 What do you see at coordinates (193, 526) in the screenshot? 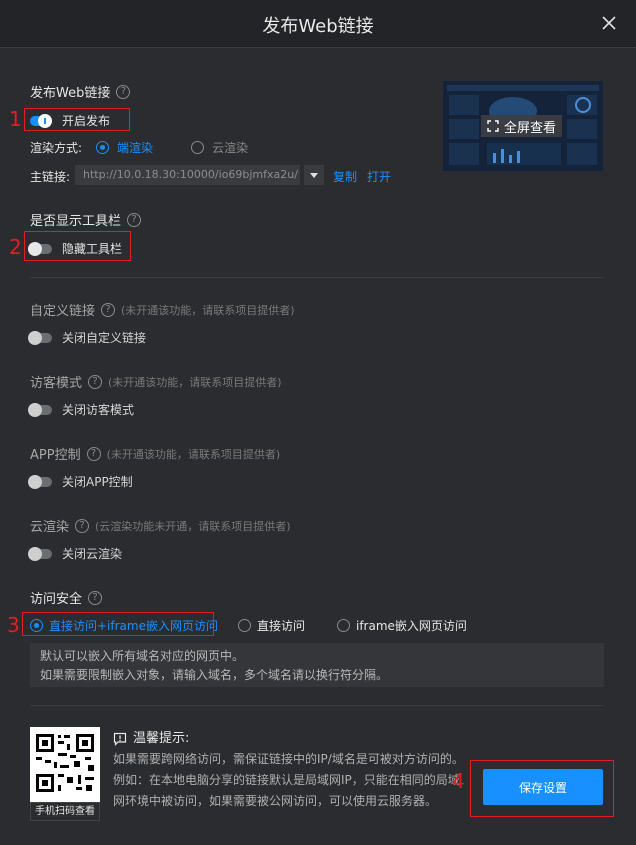
I see `cloud-render-note: (云渲染功能未开通，请联系项目提供者)` at bounding box center [193, 526].